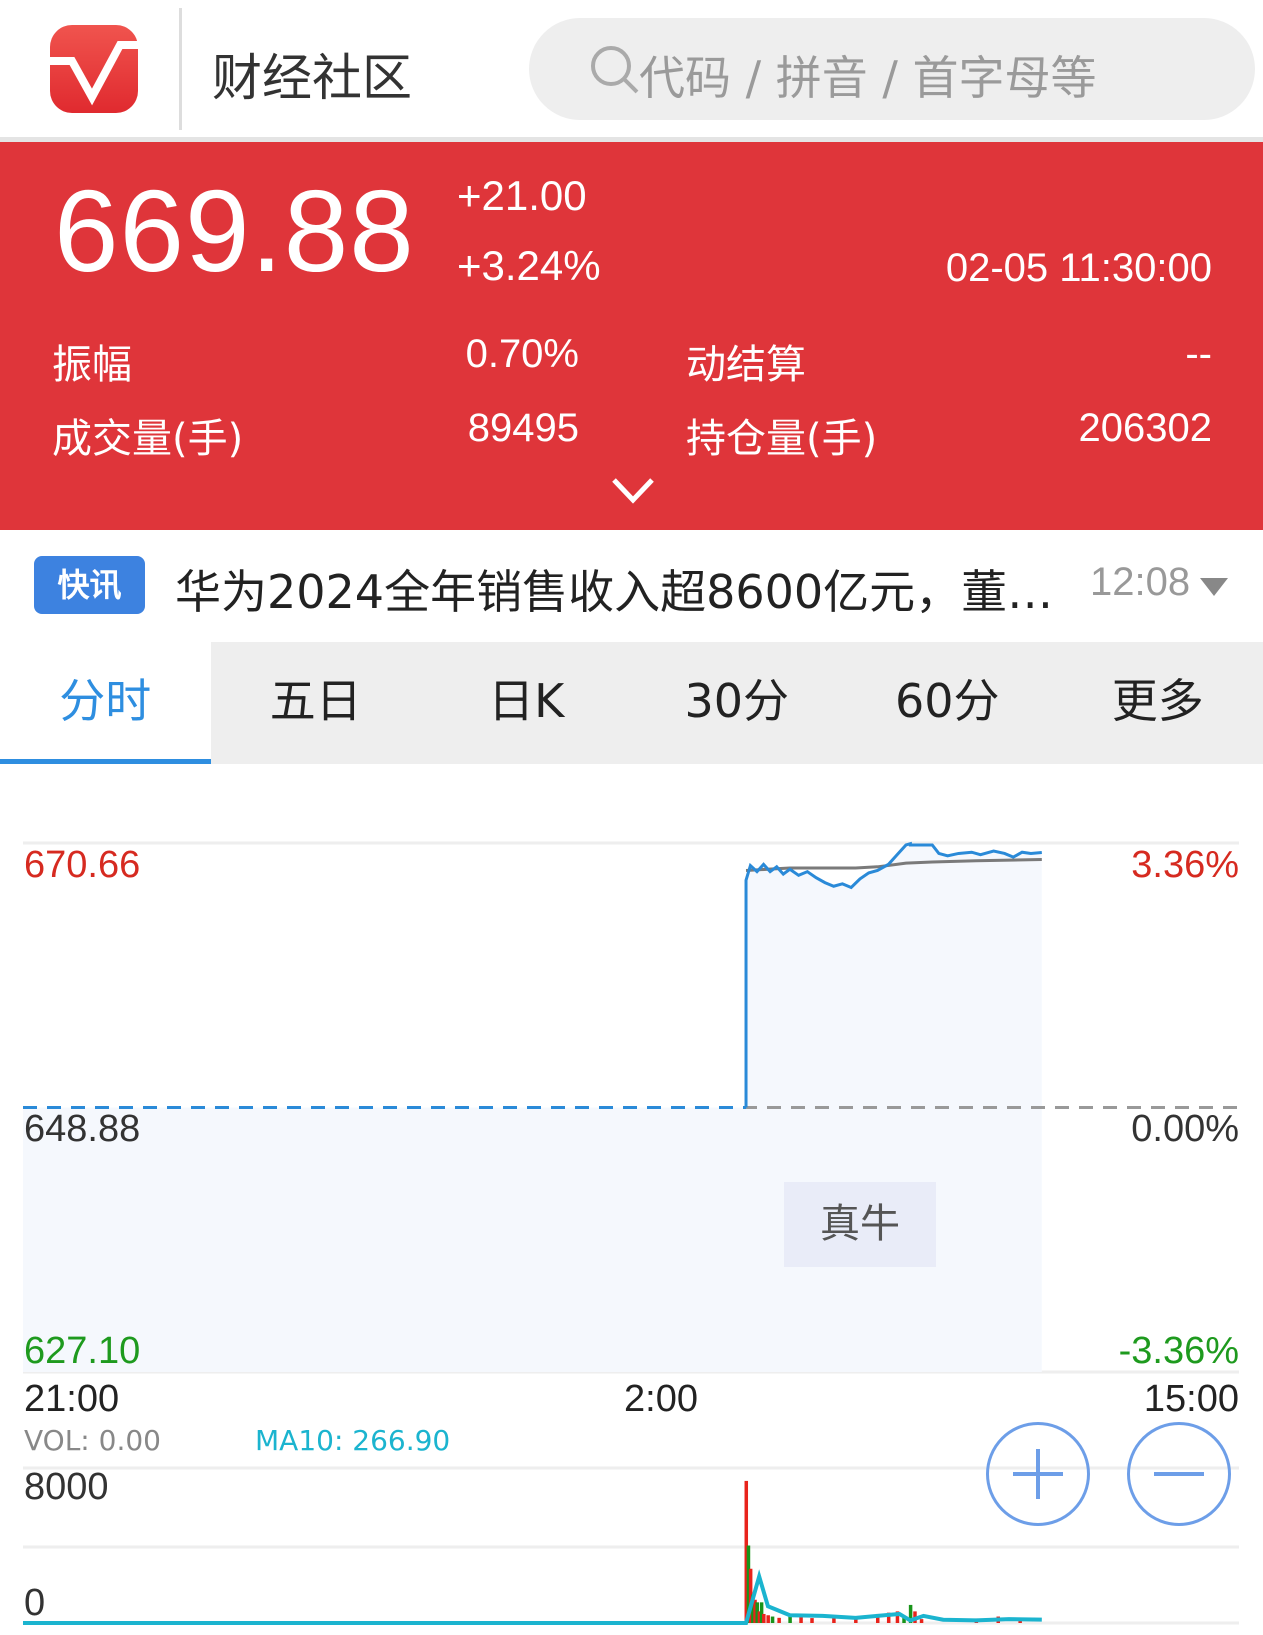 The image size is (1263, 1635). I want to click on y-label-mid: 648.88, so click(82, 1129).